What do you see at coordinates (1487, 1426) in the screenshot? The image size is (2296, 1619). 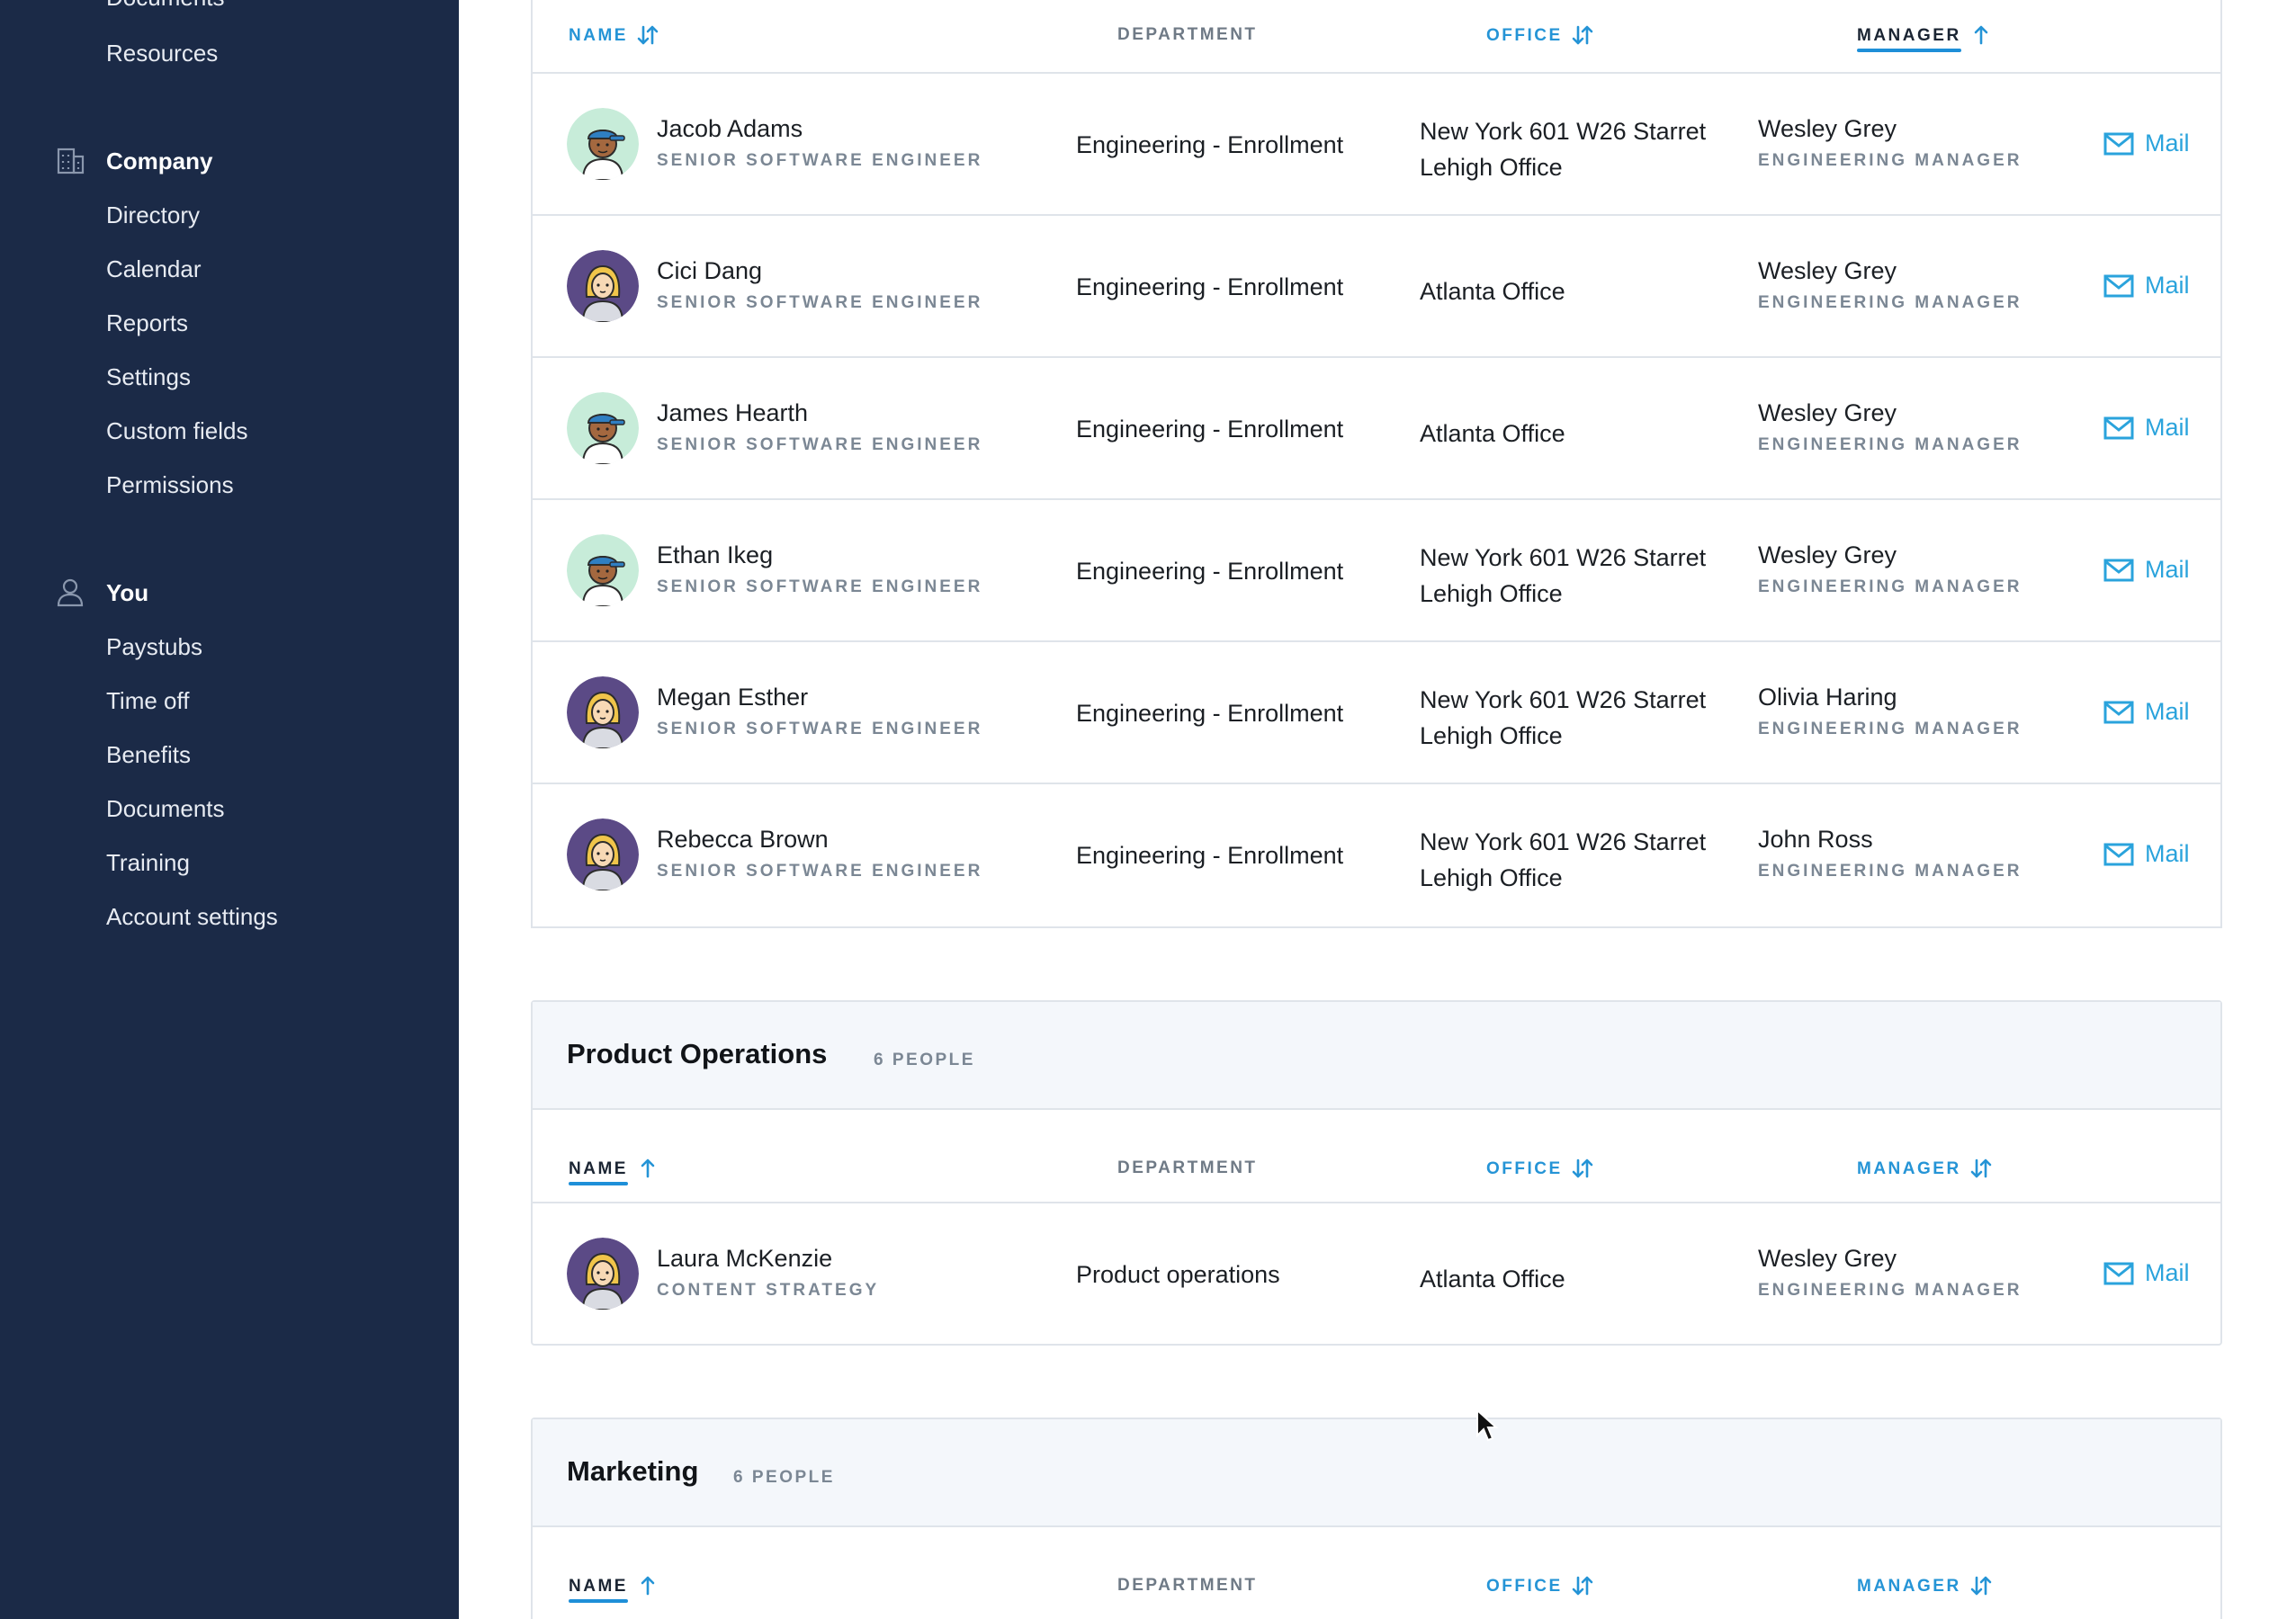 I see `mouse-cursor-icon` at bounding box center [1487, 1426].